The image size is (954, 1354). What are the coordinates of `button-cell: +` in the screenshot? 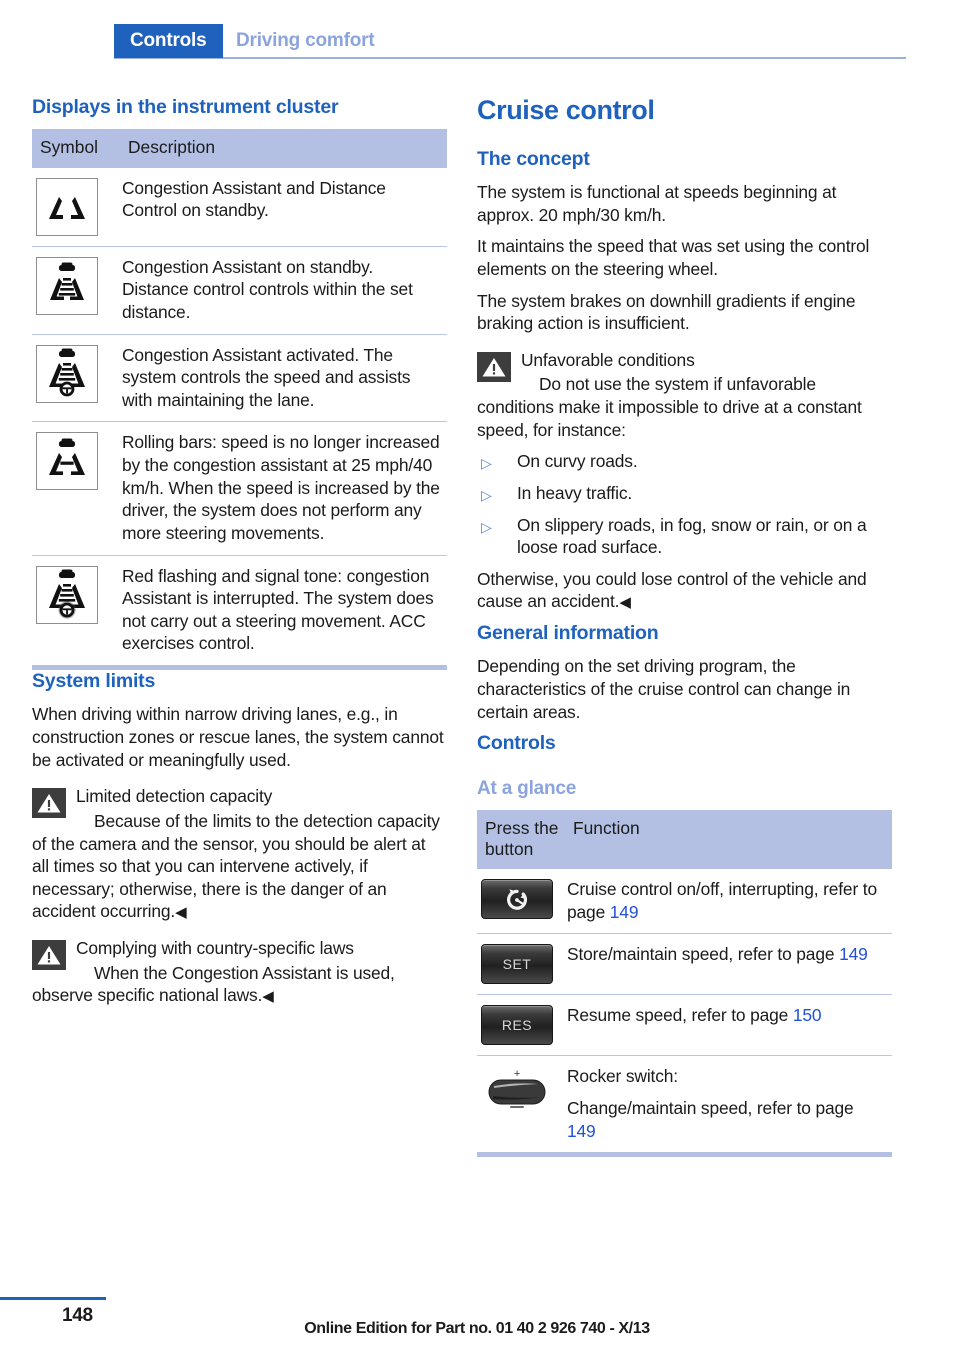 It's located at (521, 1104).